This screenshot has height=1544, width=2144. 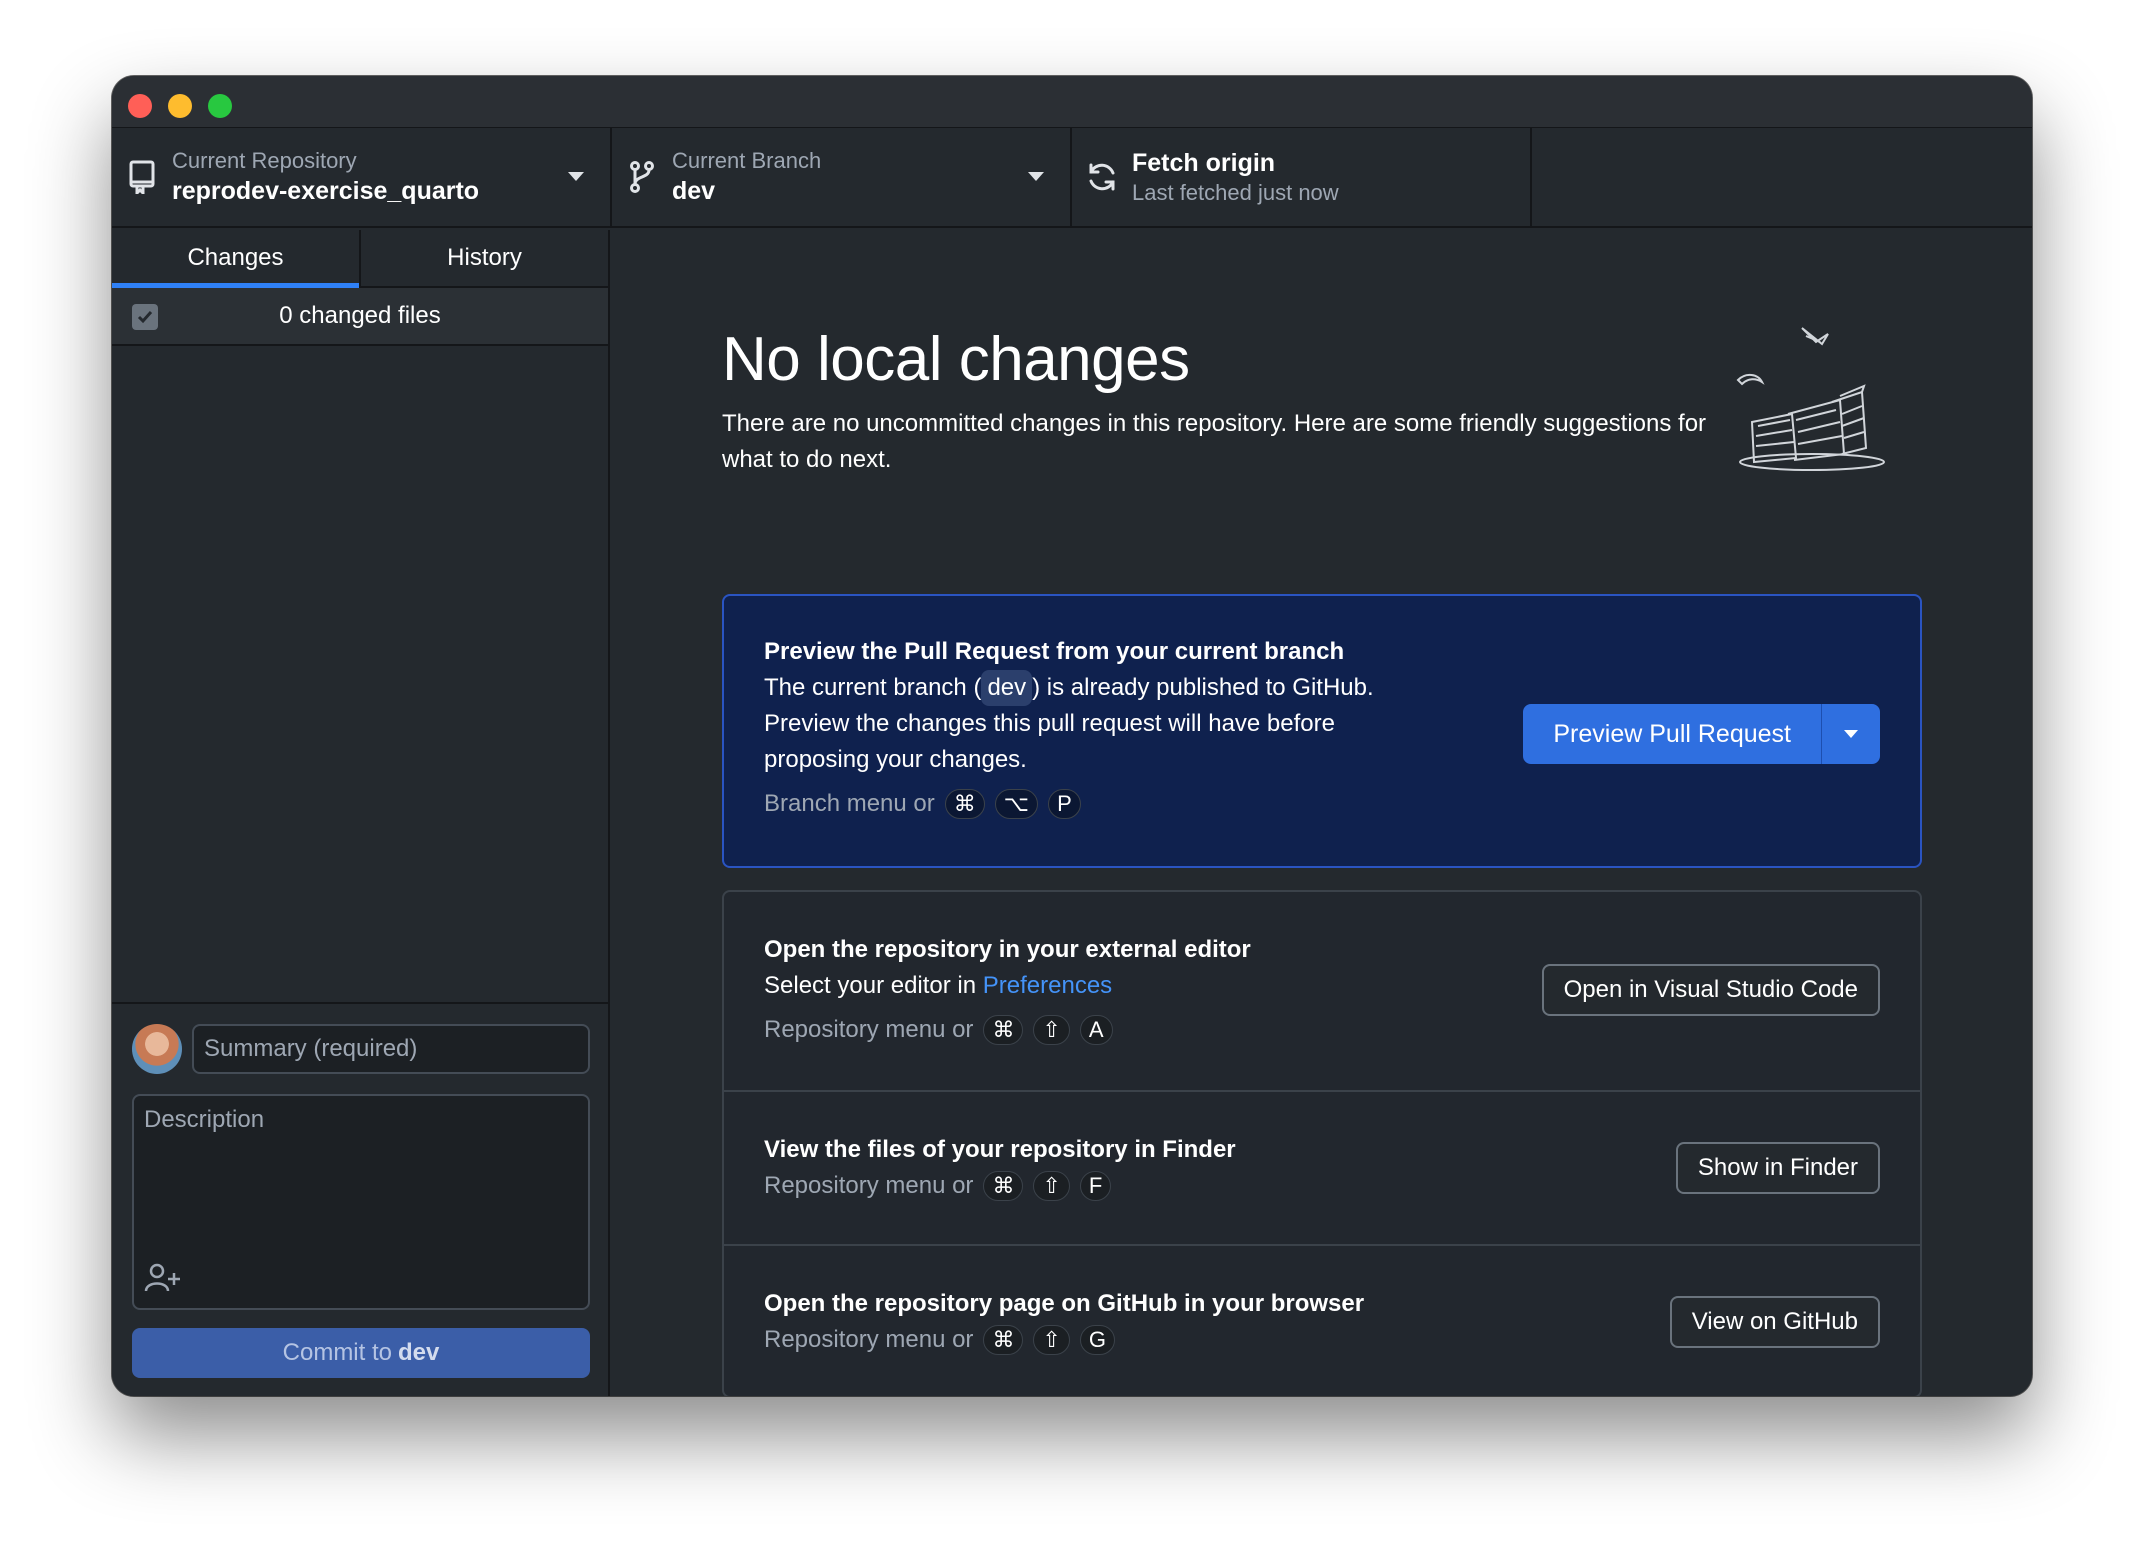 What do you see at coordinates (142, 177) in the screenshot?
I see `repo-icon` at bounding box center [142, 177].